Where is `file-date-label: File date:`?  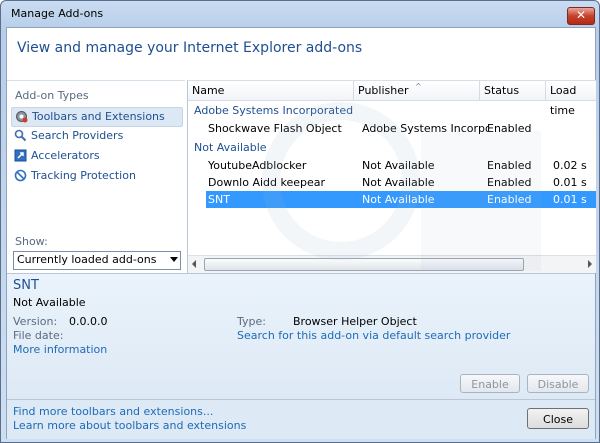
file-date-label: File date: is located at coordinates (38, 335).